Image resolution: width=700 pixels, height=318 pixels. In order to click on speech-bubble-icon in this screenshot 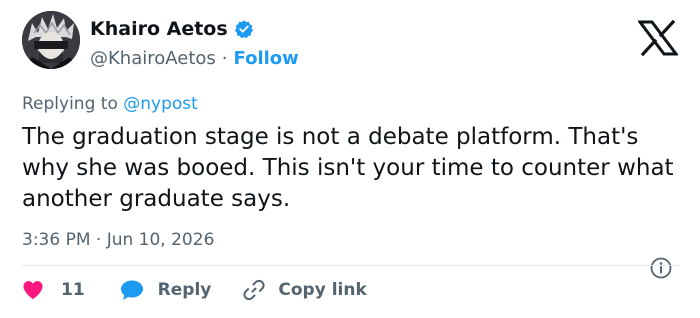, I will do `click(131, 290)`.